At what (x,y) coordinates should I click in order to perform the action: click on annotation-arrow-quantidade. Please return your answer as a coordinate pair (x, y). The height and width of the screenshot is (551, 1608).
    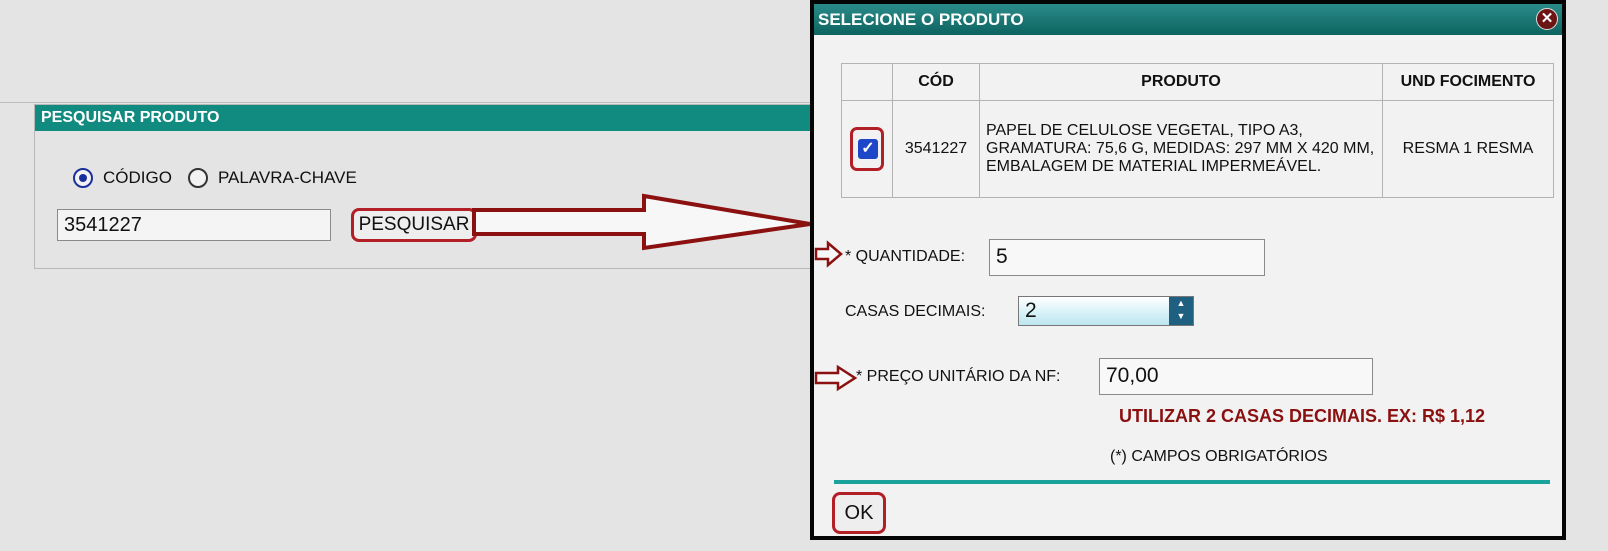
    Looking at the image, I should click on (828, 254).